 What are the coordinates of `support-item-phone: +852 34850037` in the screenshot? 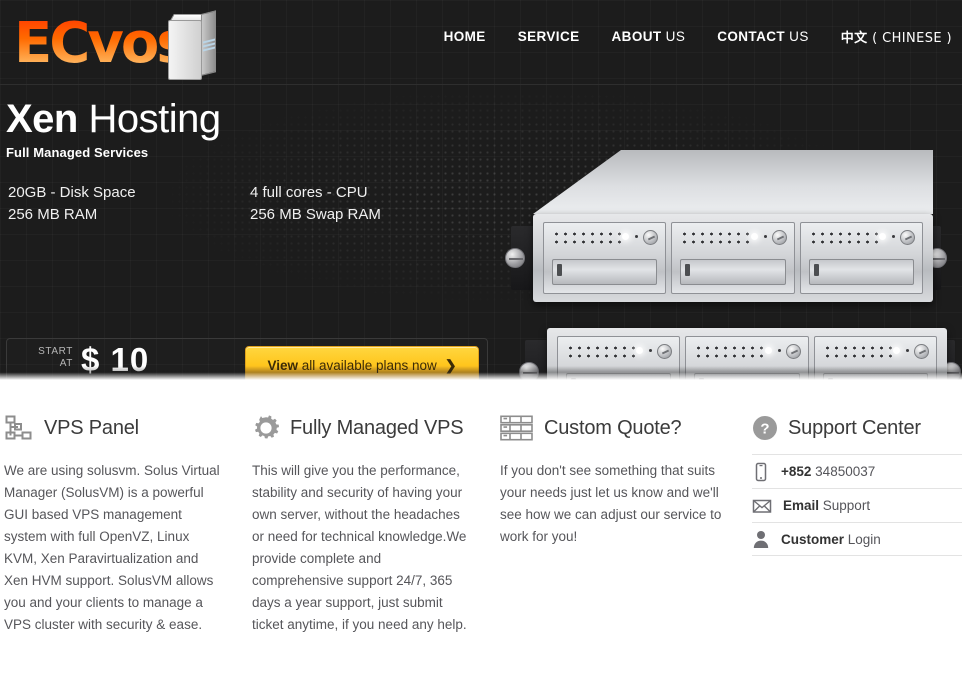 It's located at (857, 471).